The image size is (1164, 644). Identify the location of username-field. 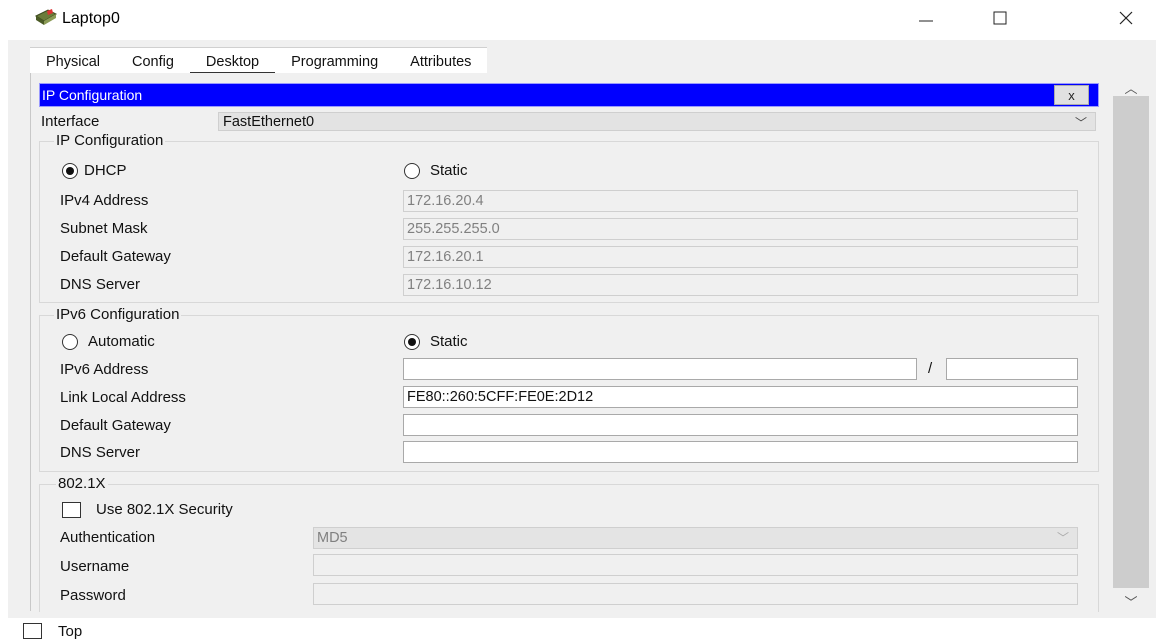
(695, 565).